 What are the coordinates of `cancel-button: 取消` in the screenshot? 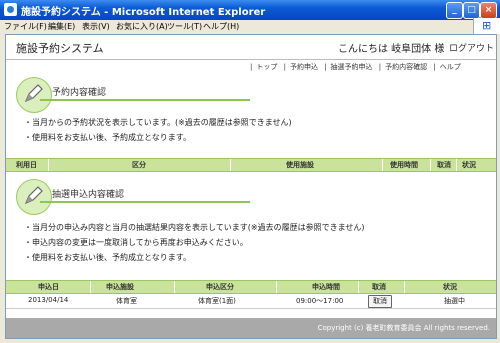 It's located at (380, 301).